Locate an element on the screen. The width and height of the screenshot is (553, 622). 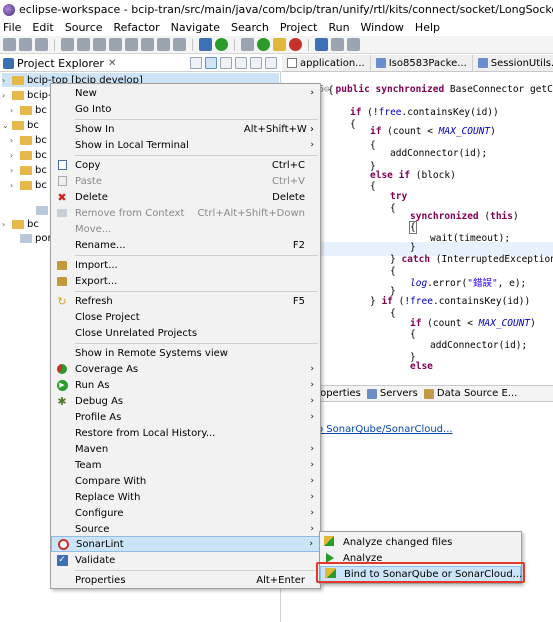
menu-item-configure: Configure › is located at coordinates (185, 513).